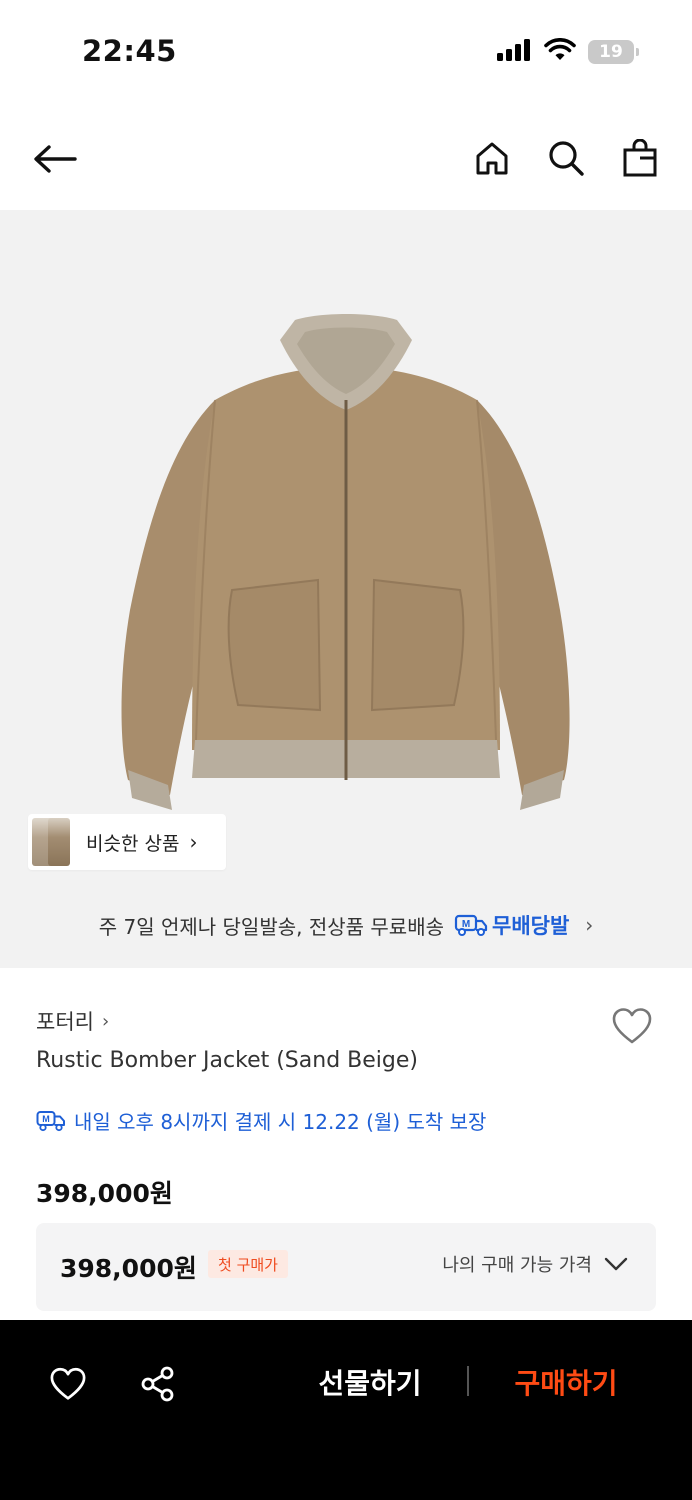 This screenshot has width=692, height=1500. What do you see at coordinates (133, 843) in the screenshot?
I see `similar-products-label: 비슷한 상품` at bounding box center [133, 843].